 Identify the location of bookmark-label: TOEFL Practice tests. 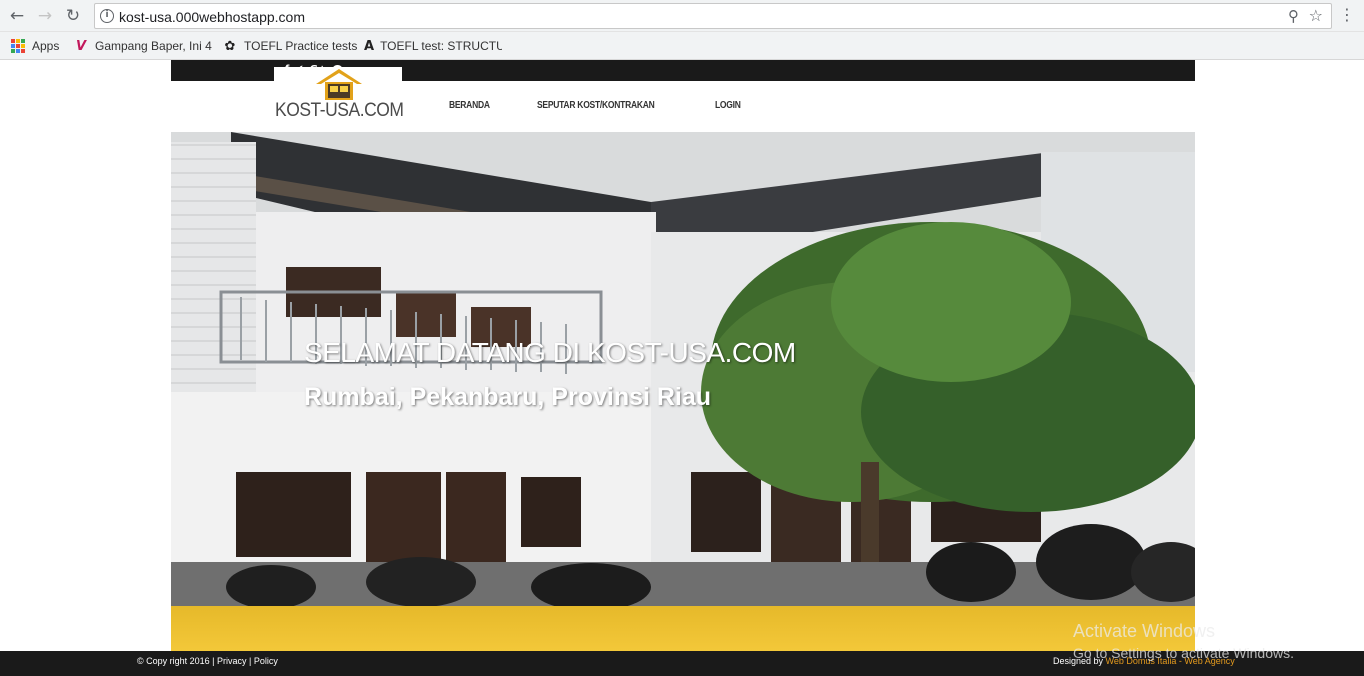
(301, 46).